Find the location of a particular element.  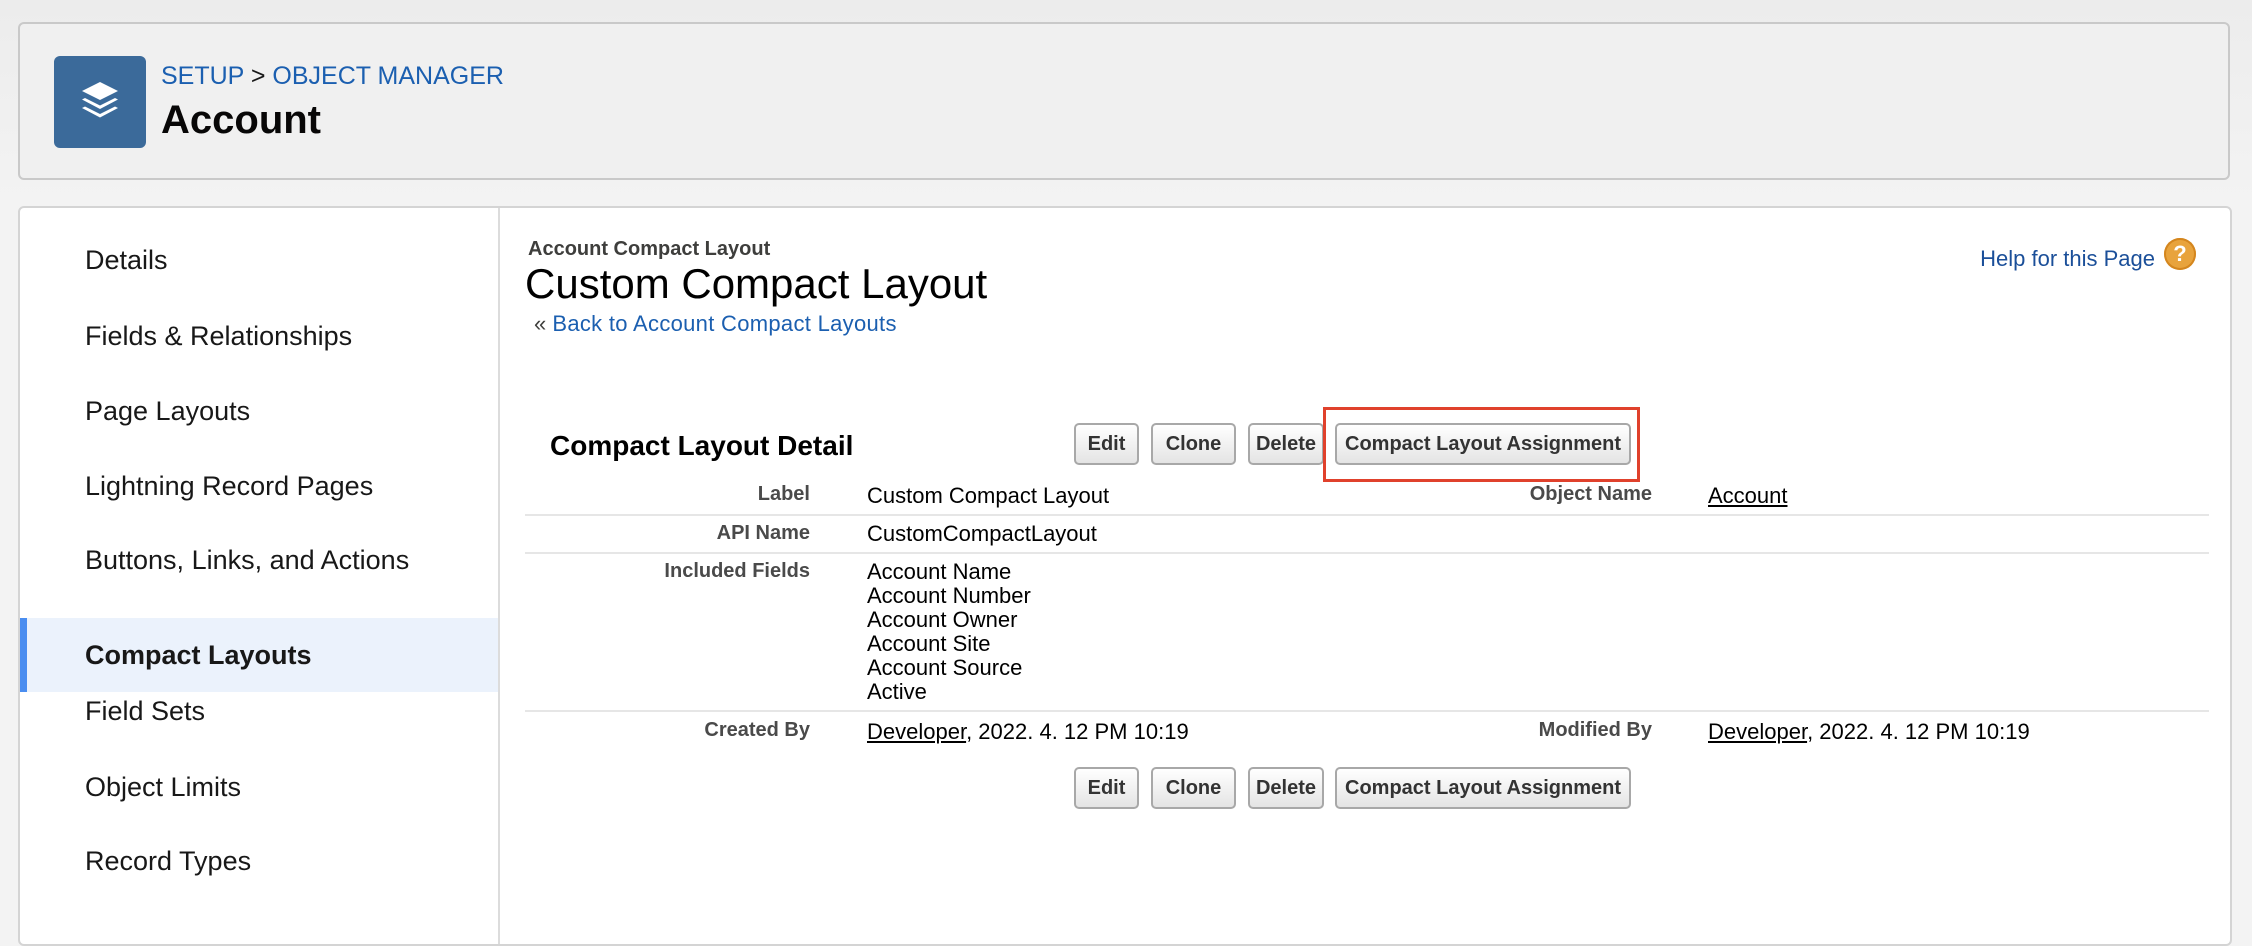

back-prefix: « is located at coordinates (540, 323).